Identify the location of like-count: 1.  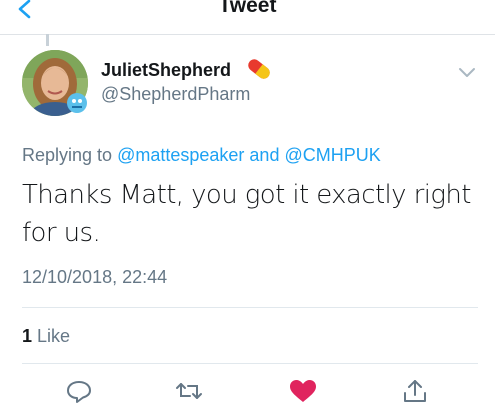
(27, 336).